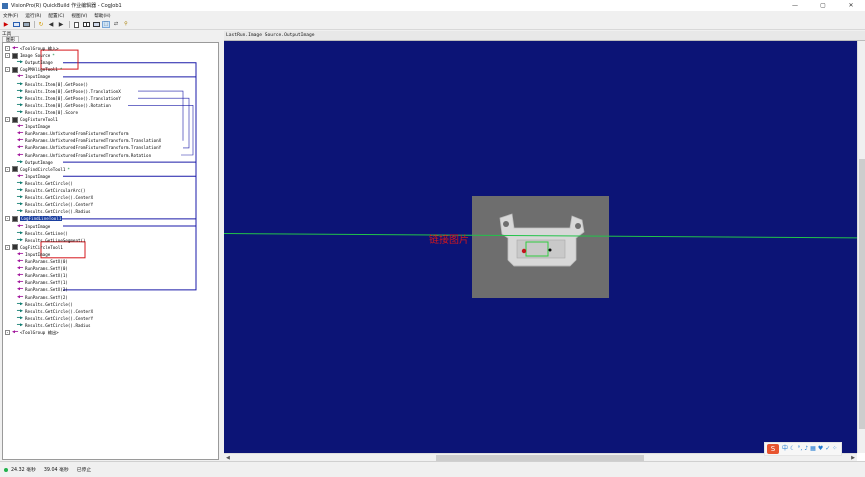 Image resolution: width=865 pixels, height=477 pixels. What do you see at coordinates (56, 16) in the screenshot?
I see `menu-config: 配置(C)` at bounding box center [56, 16].